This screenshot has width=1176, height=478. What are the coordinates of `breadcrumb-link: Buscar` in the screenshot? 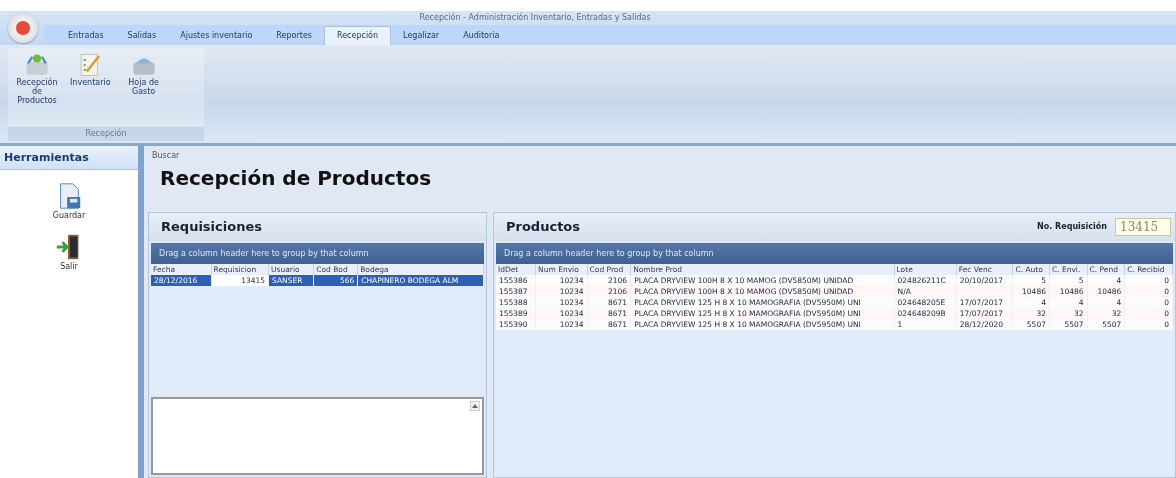 It's located at (662, 153).